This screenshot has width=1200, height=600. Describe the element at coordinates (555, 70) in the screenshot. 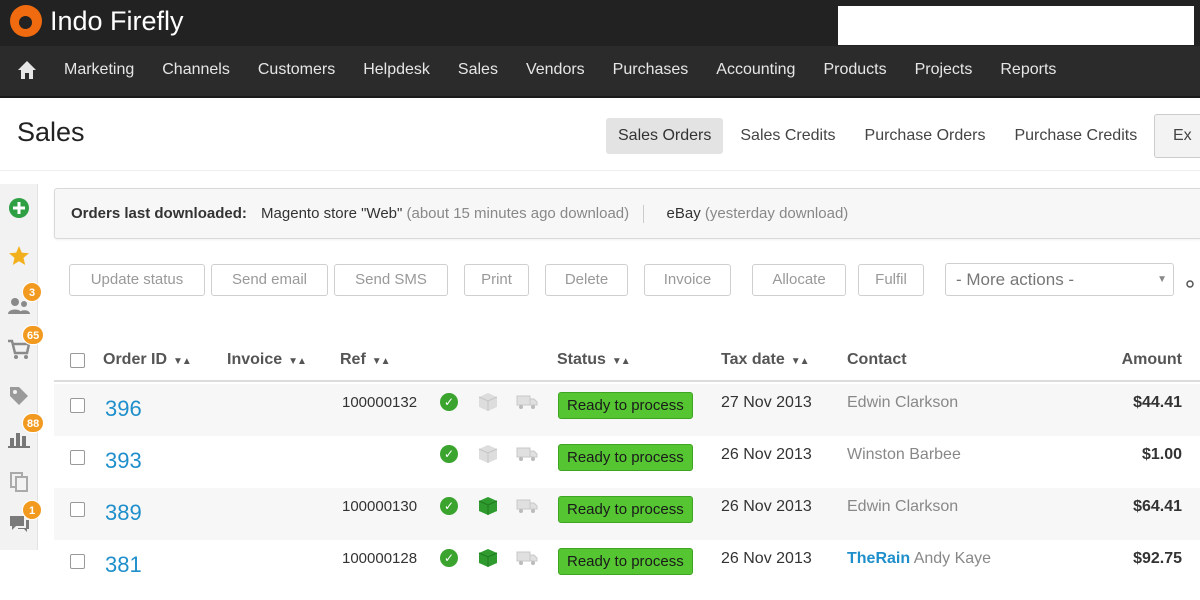

I see `nav-item-vendors: Vendors` at that location.